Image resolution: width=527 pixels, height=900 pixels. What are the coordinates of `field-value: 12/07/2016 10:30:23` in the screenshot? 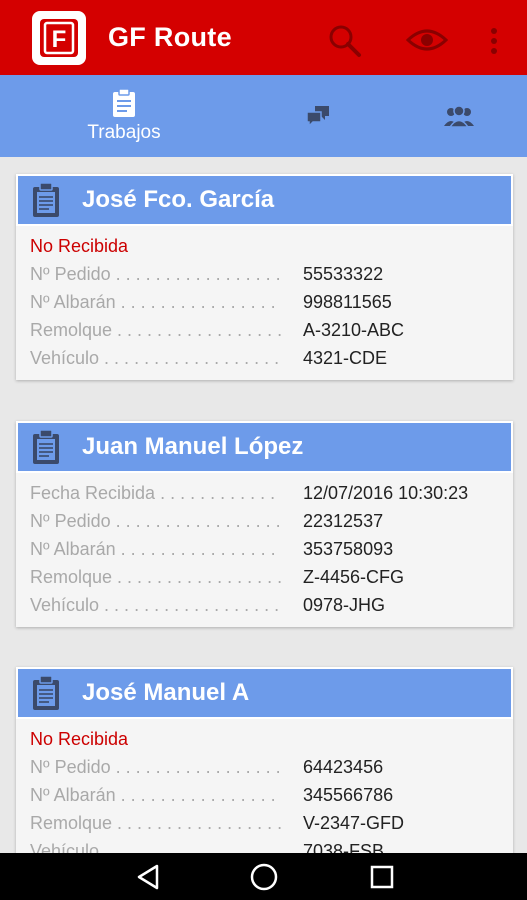 It's located at (386, 493).